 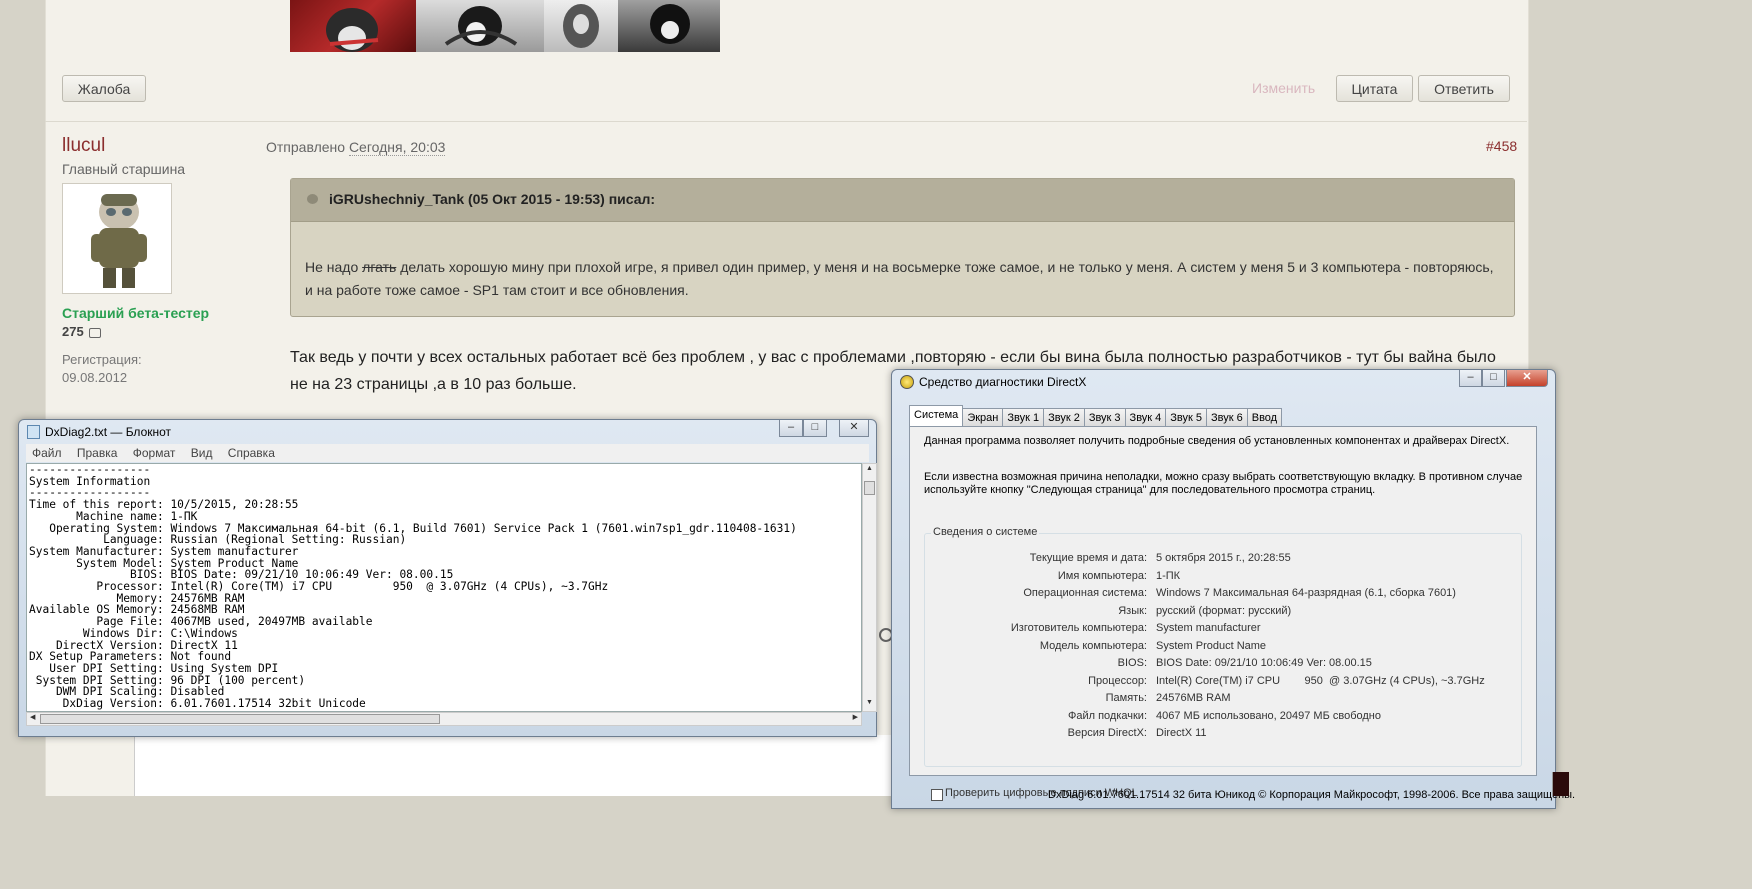 I want to click on info-label: Изготовитель компьютера:, so click(x=1078, y=628).